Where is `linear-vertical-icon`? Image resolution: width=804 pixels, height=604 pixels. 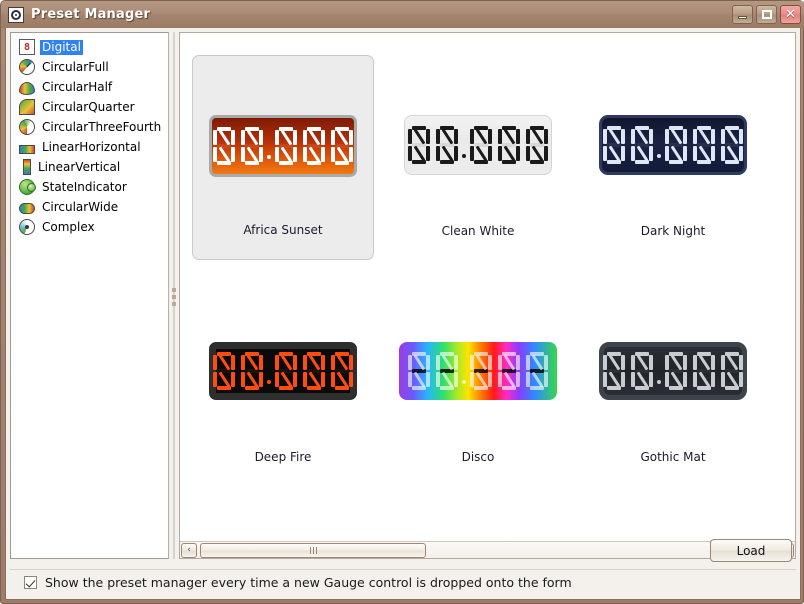 linear-vertical-icon is located at coordinates (27, 167).